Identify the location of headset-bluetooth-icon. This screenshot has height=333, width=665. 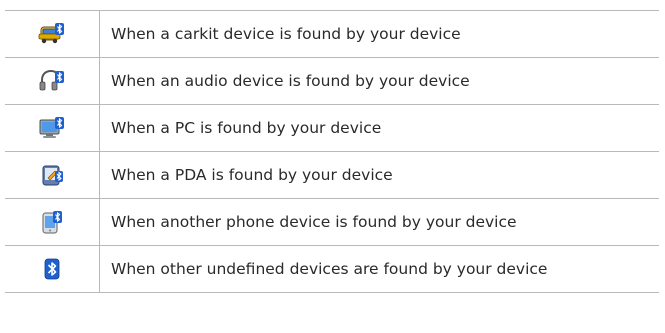
(52, 80).